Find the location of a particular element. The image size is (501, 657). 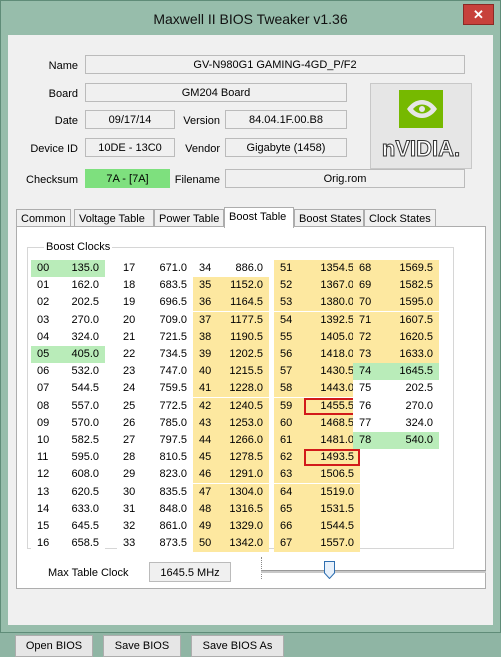

boost-clock-value: 1493.5 is located at coordinates (332, 458).